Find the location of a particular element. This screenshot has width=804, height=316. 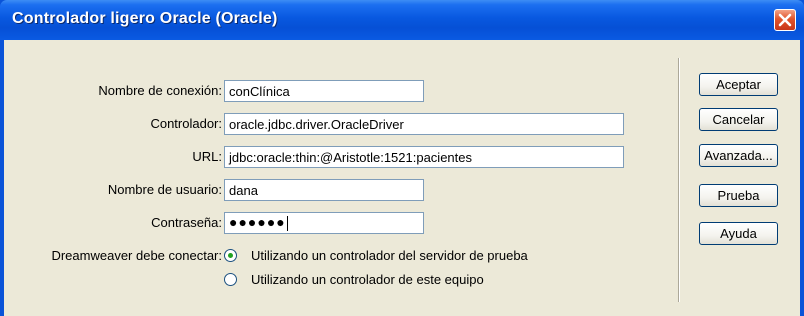

password-label: Contraseña: is located at coordinates (186, 222).